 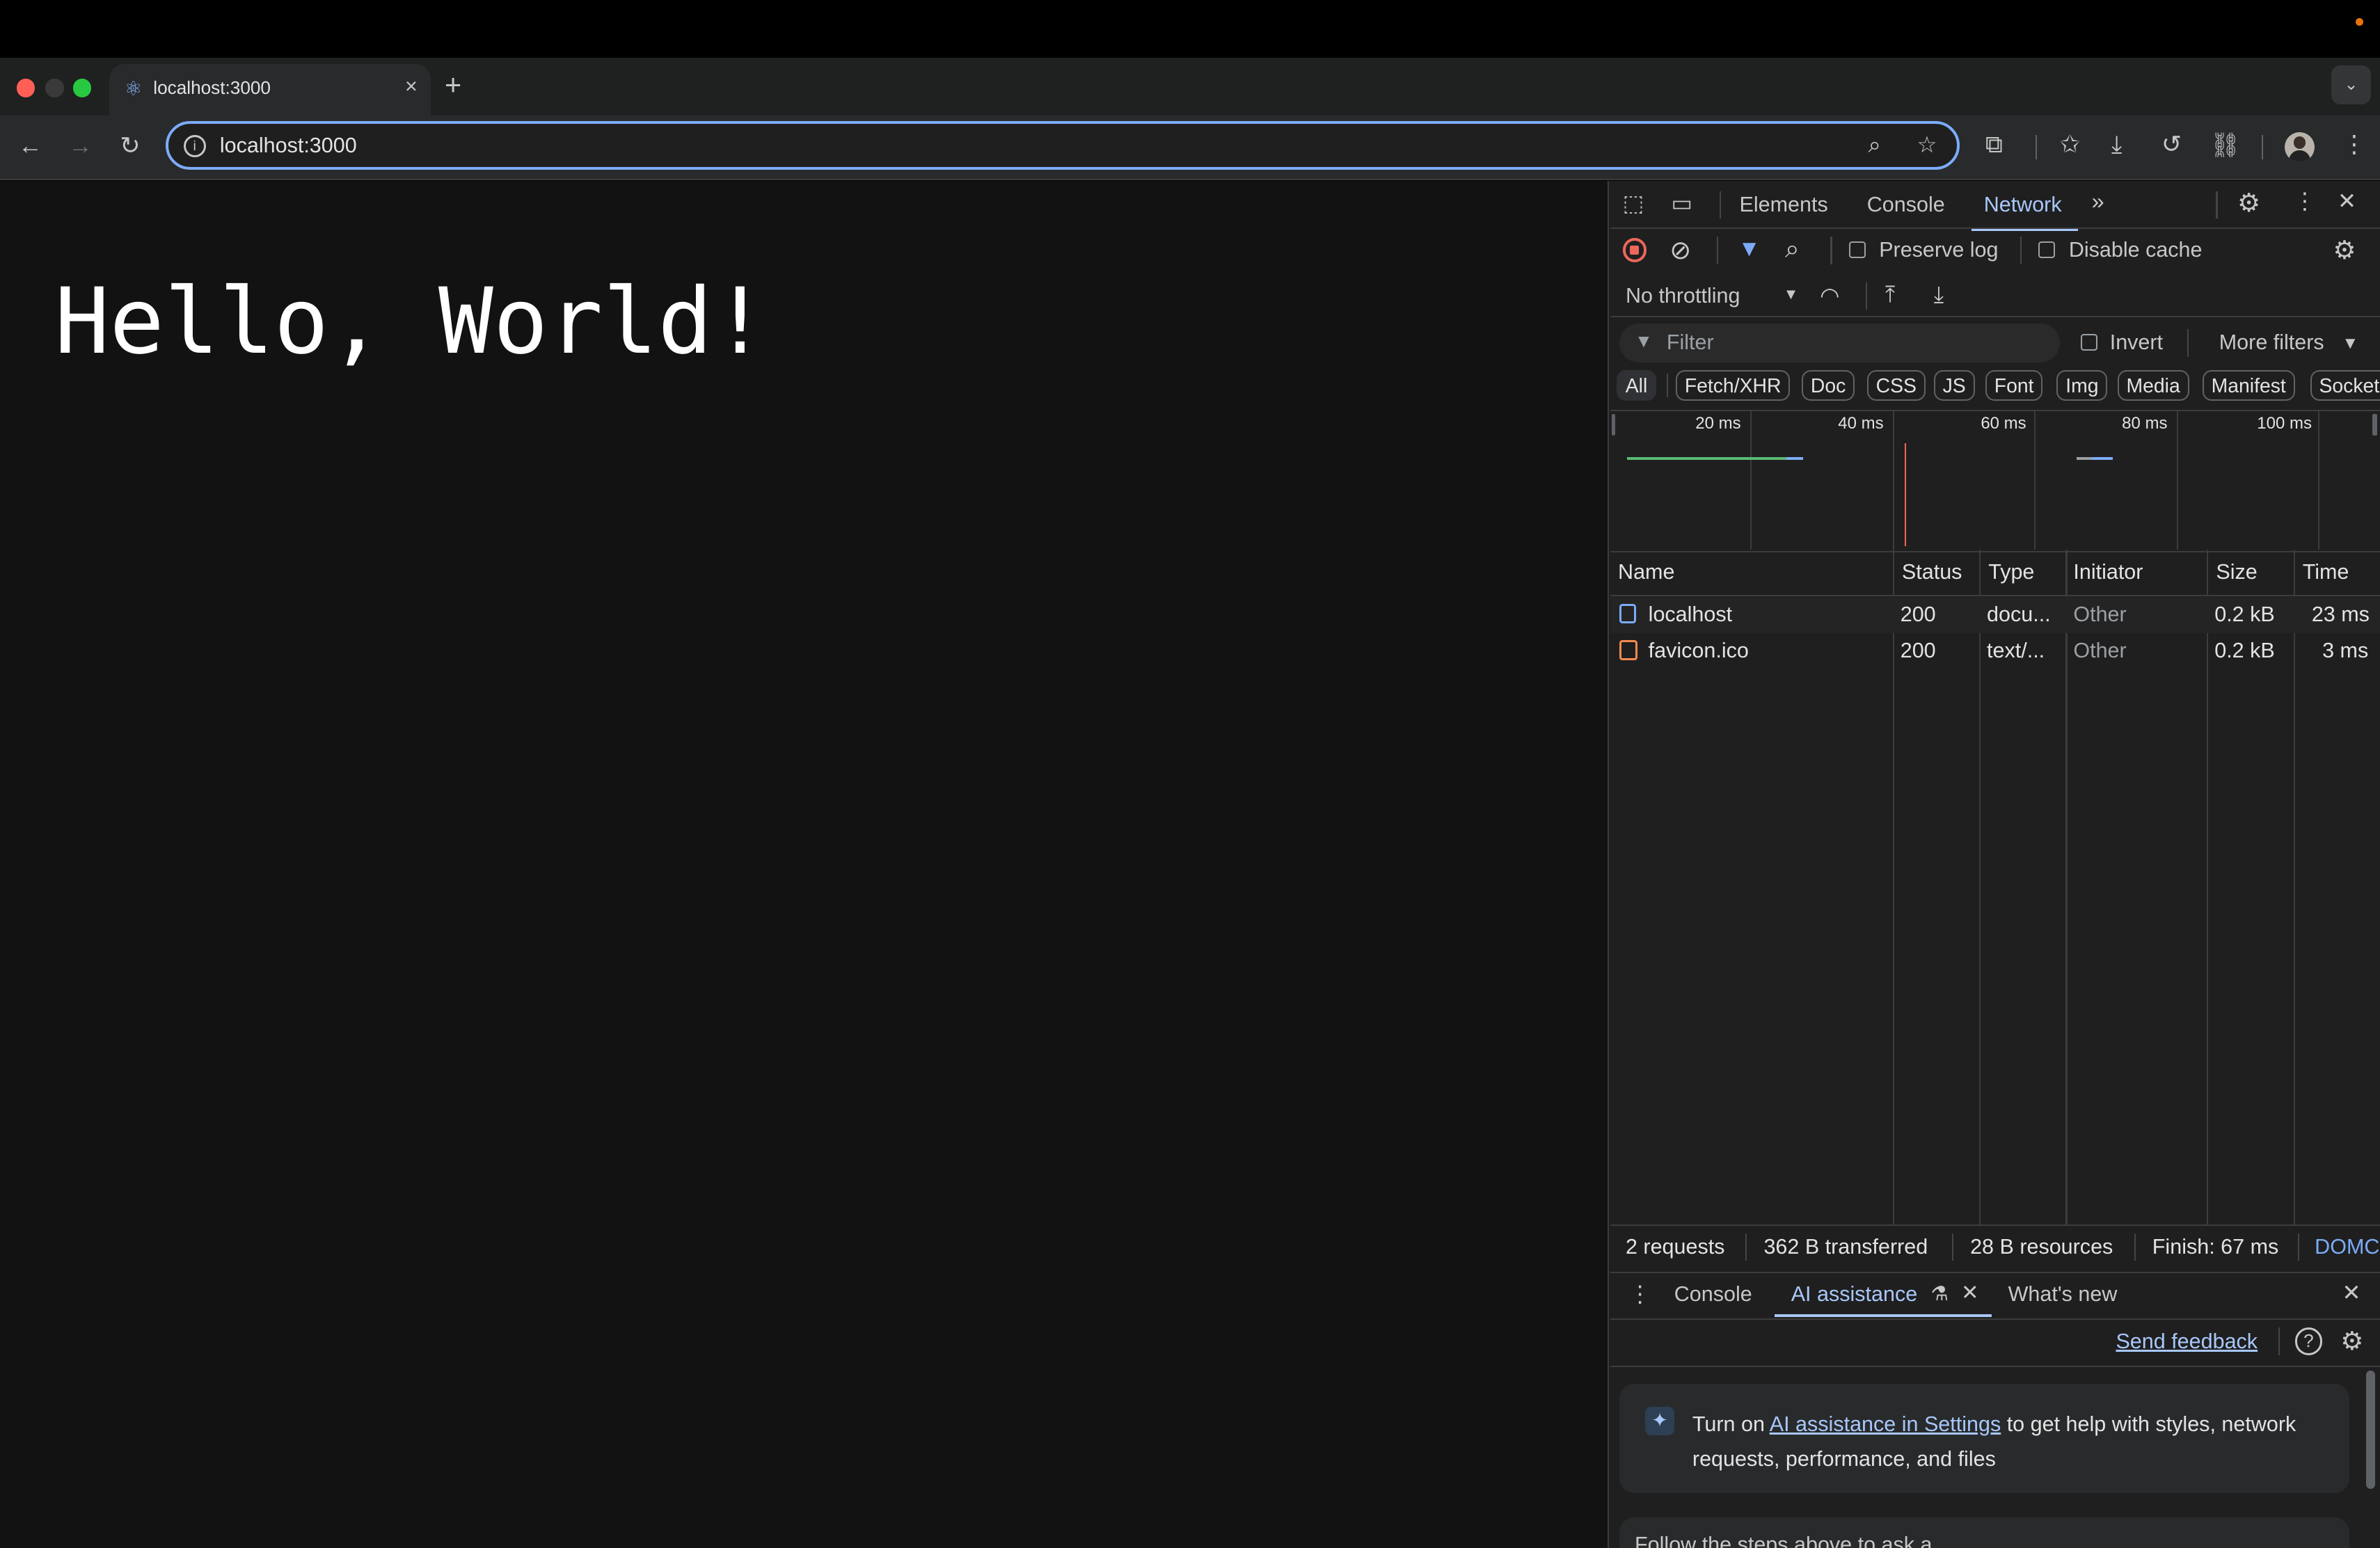 What do you see at coordinates (2347, 201) in the screenshot?
I see `close-devtools-icon: ✕` at bounding box center [2347, 201].